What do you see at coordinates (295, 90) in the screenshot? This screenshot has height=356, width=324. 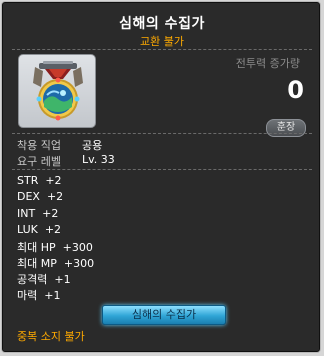 I see `combat-power-value: 0` at bounding box center [295, 90].